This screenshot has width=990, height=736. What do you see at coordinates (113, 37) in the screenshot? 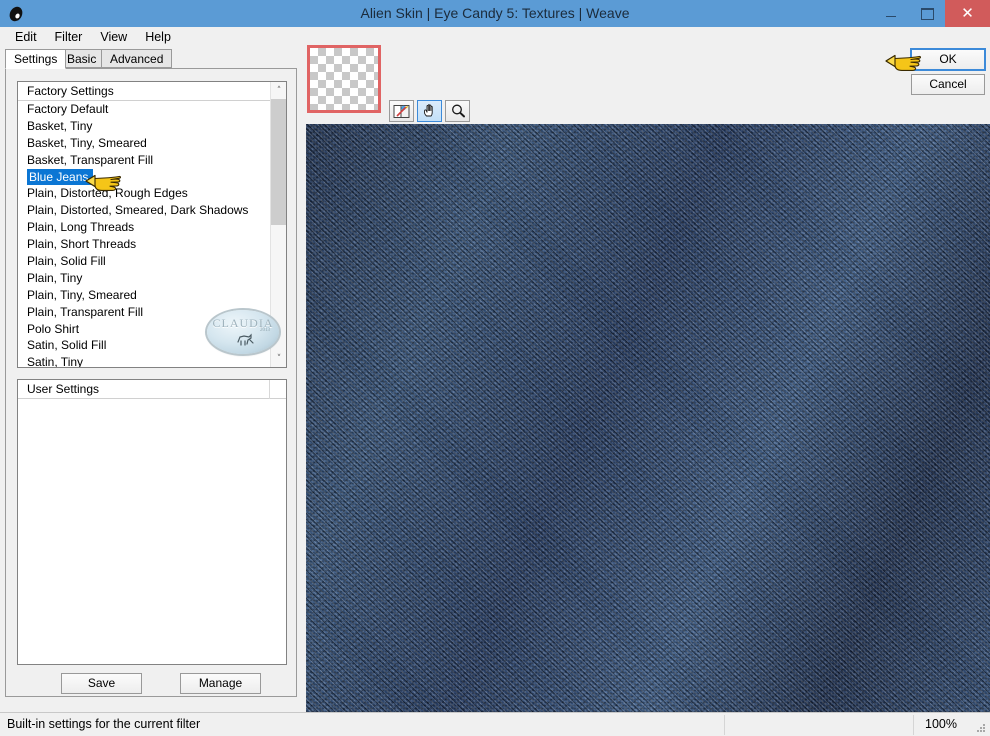
I see `menu-view: View` at bounding box center [113, 37].